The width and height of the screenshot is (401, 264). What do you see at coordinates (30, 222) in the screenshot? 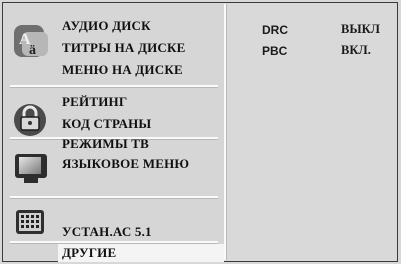
I see `speaker-icon` at bounding box center [30, 222].